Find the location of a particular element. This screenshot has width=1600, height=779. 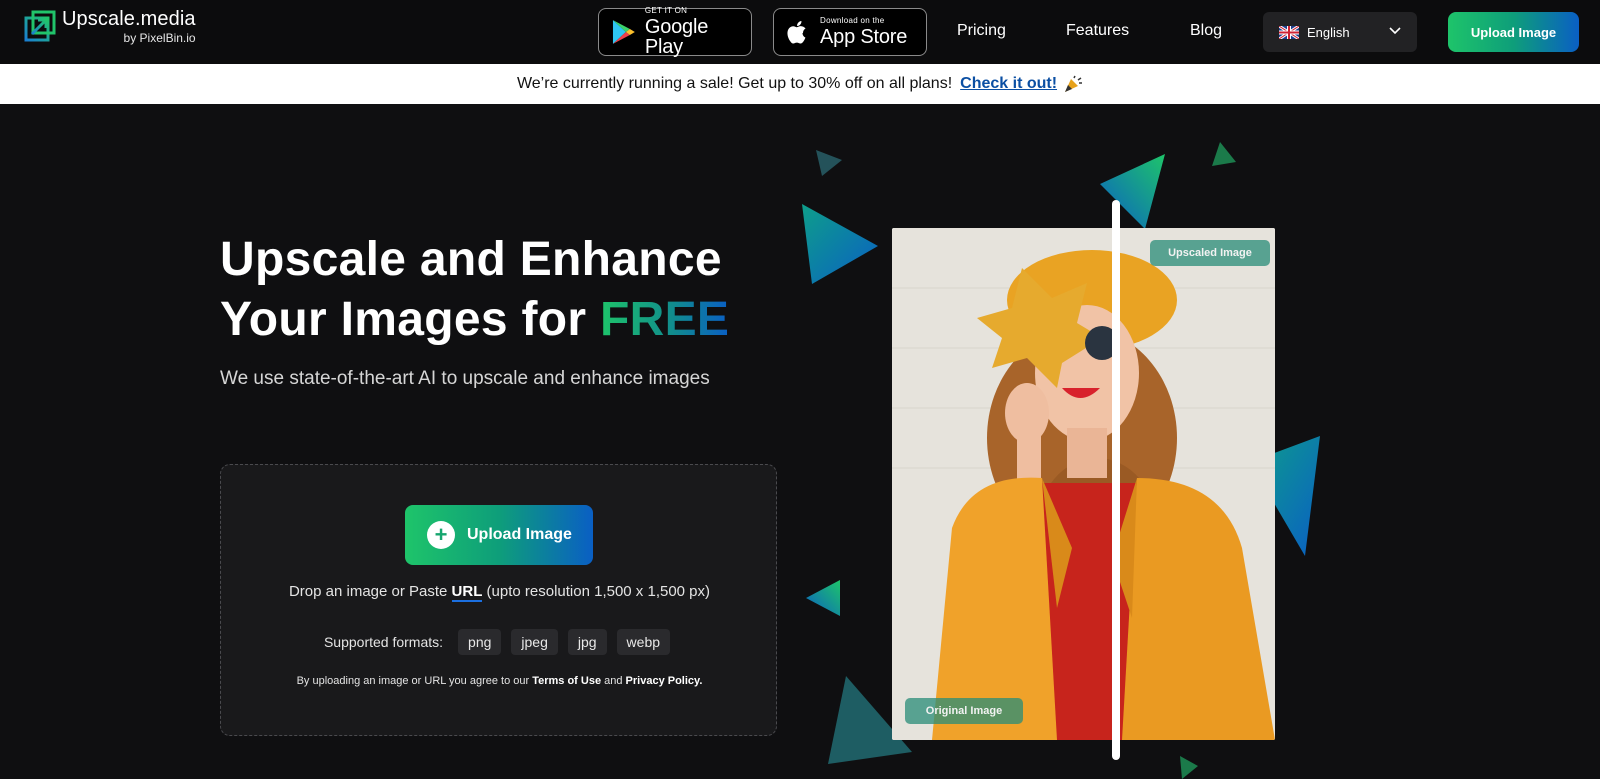

hero-upload-image-button: + Upload Image is located at coordinates (499, 535).